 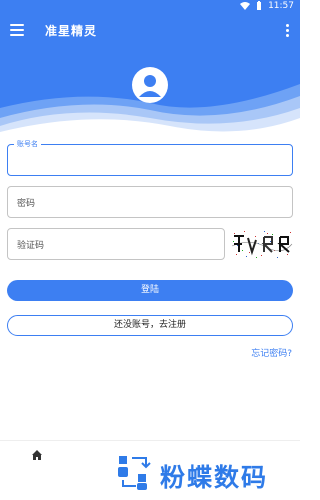 What do you see at coordinates (271, 352) in the screenshot?
I see `forgot-password-link: 忘记密码?` at bounding box center [271, 352].